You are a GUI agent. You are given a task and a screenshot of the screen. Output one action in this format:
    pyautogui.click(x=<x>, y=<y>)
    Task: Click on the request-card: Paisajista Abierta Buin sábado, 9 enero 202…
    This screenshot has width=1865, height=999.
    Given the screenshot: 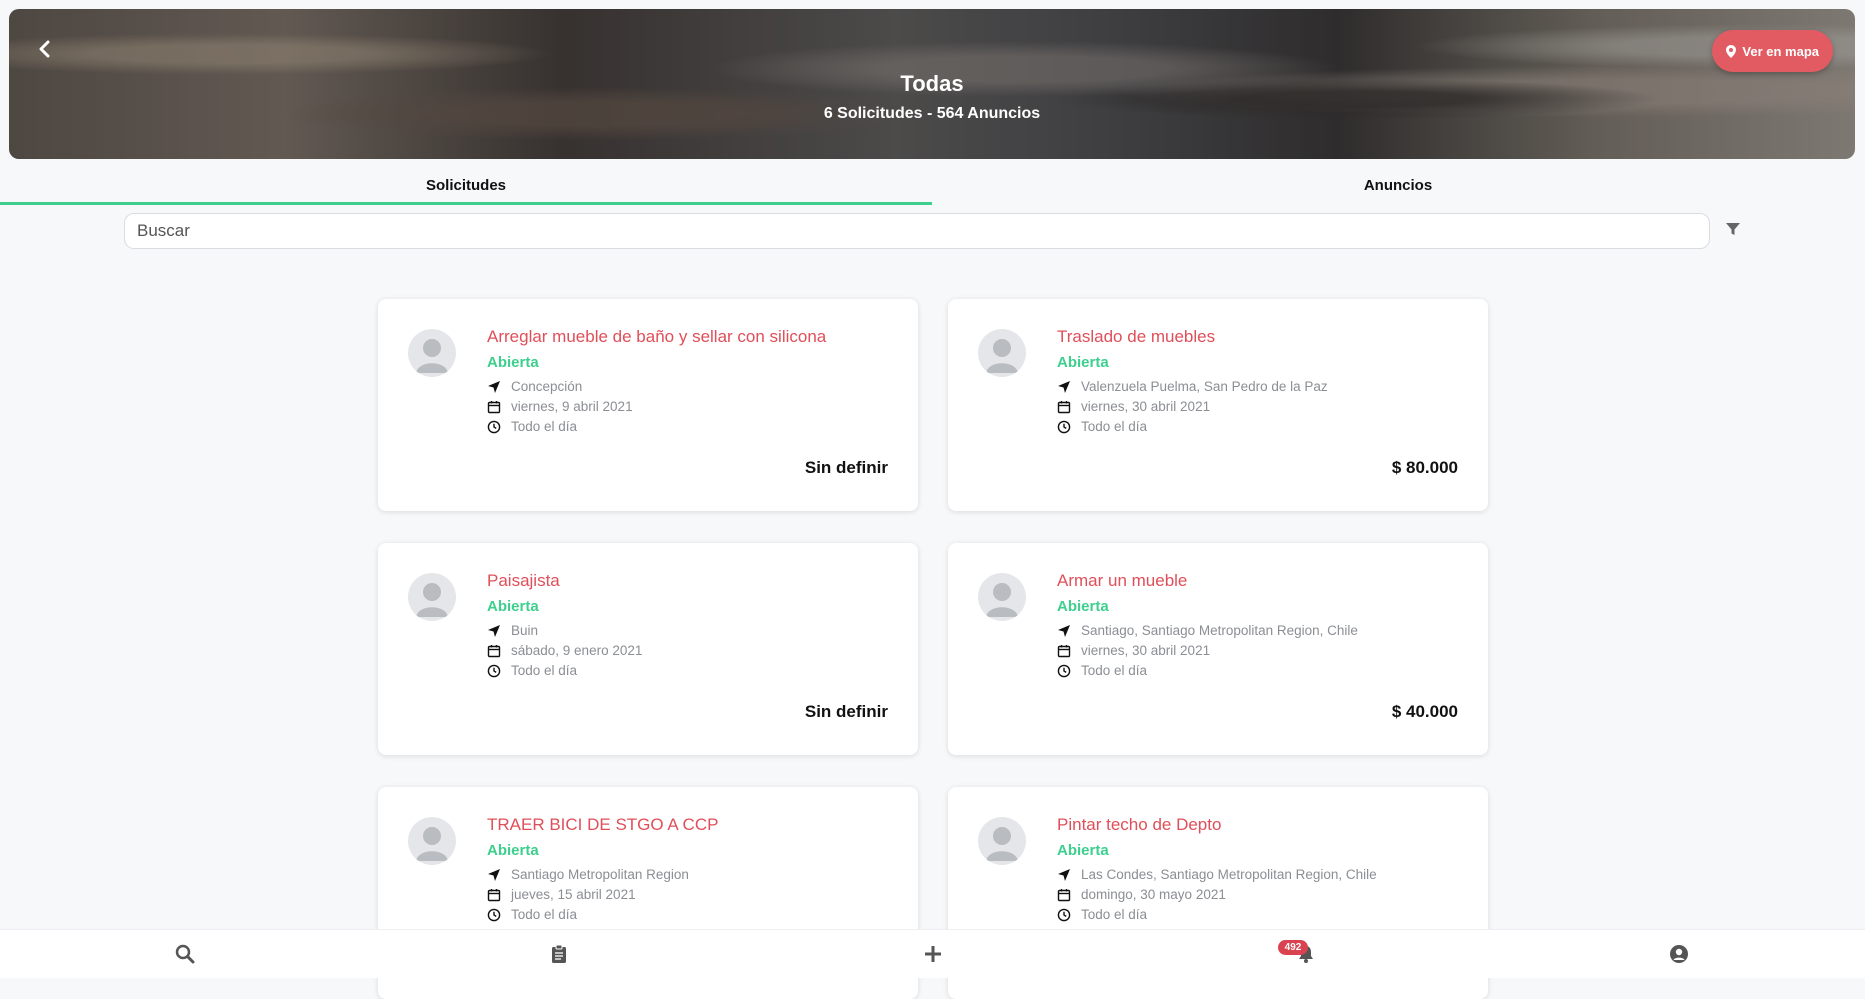 What is the action you would take?
    pyautogui.click(x=648, y=649)
    